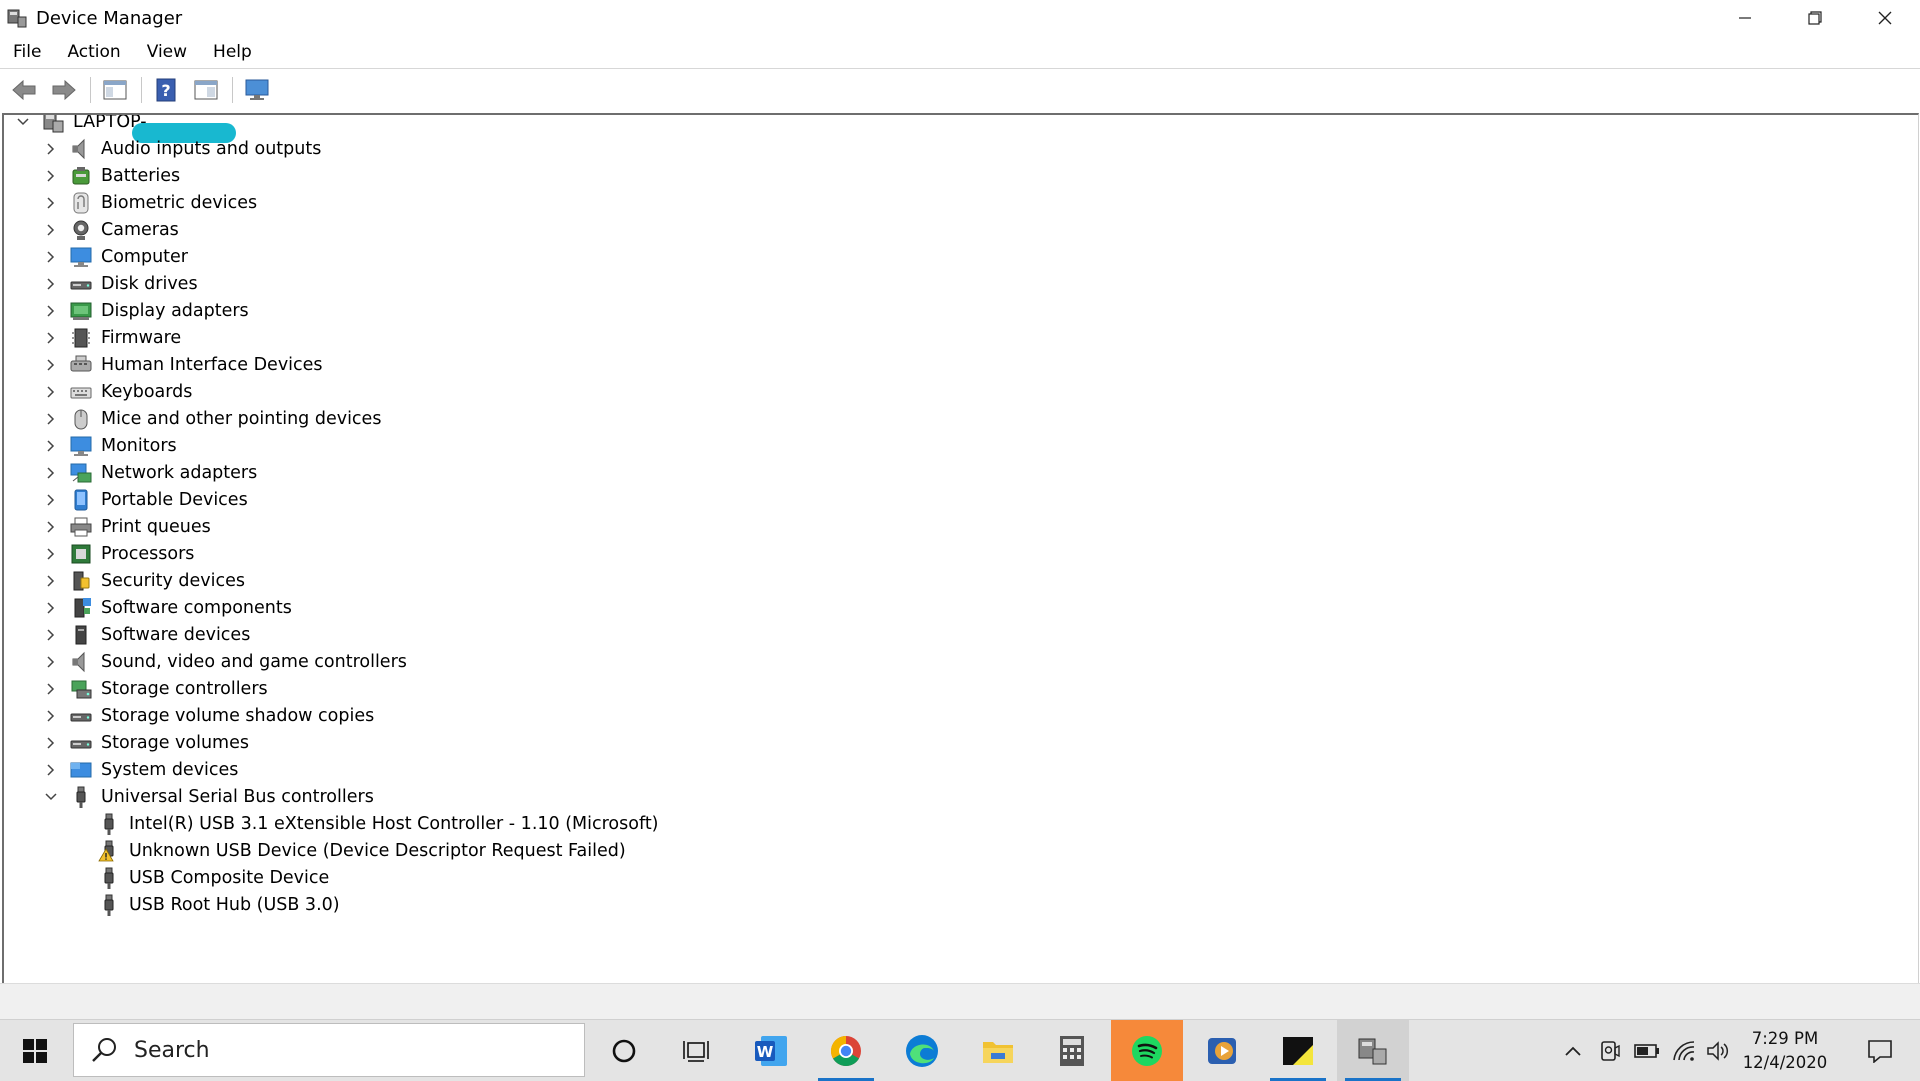  What do you see at coordinates (1880, 1050) in the screenshot?
I see `action-center-button` at bounding box center [1880, 1050].